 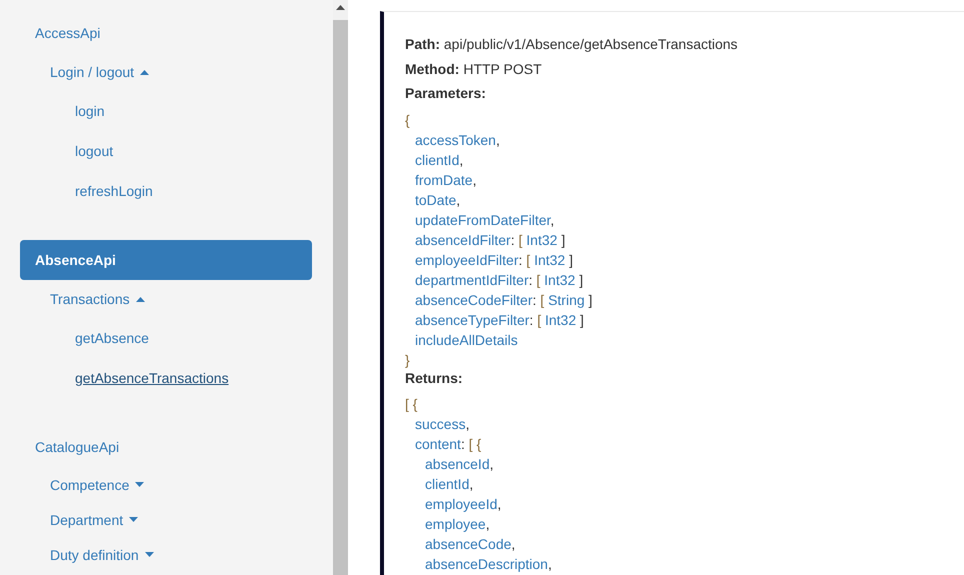 What do you see at coordinates (166, 260) in the screenshot?
I see `sidebar-group: AbsenceApi` at bounding box center [166, 260].